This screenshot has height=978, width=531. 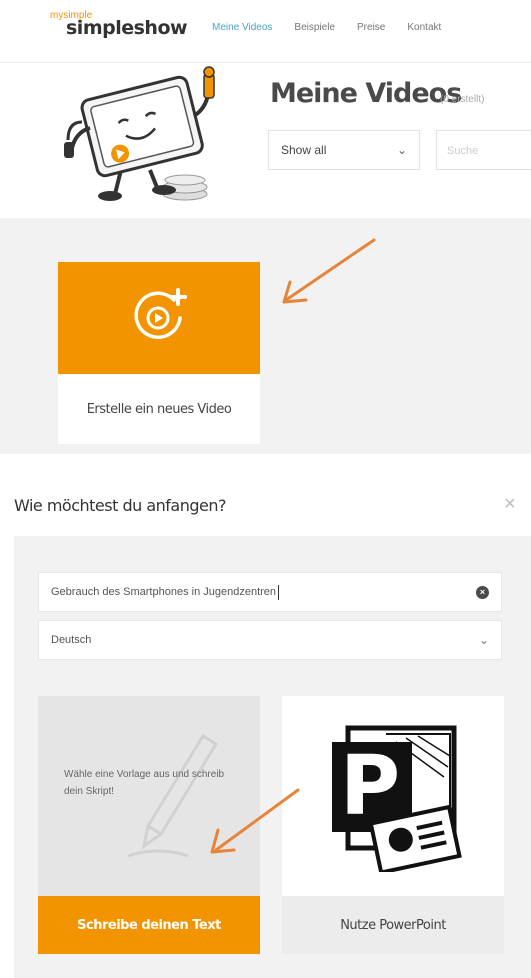 I want to click on option-powerpoint: P Nutze PowerPoint, so click(x=393, y=825).